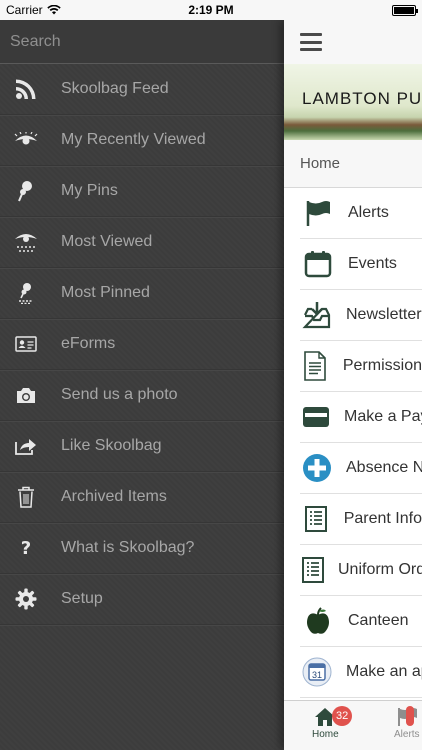 This screenshot has height=750, width=422. Describe the element at coordinates (372, 263) in the screenshot. I see `module-label: Events` at that location.